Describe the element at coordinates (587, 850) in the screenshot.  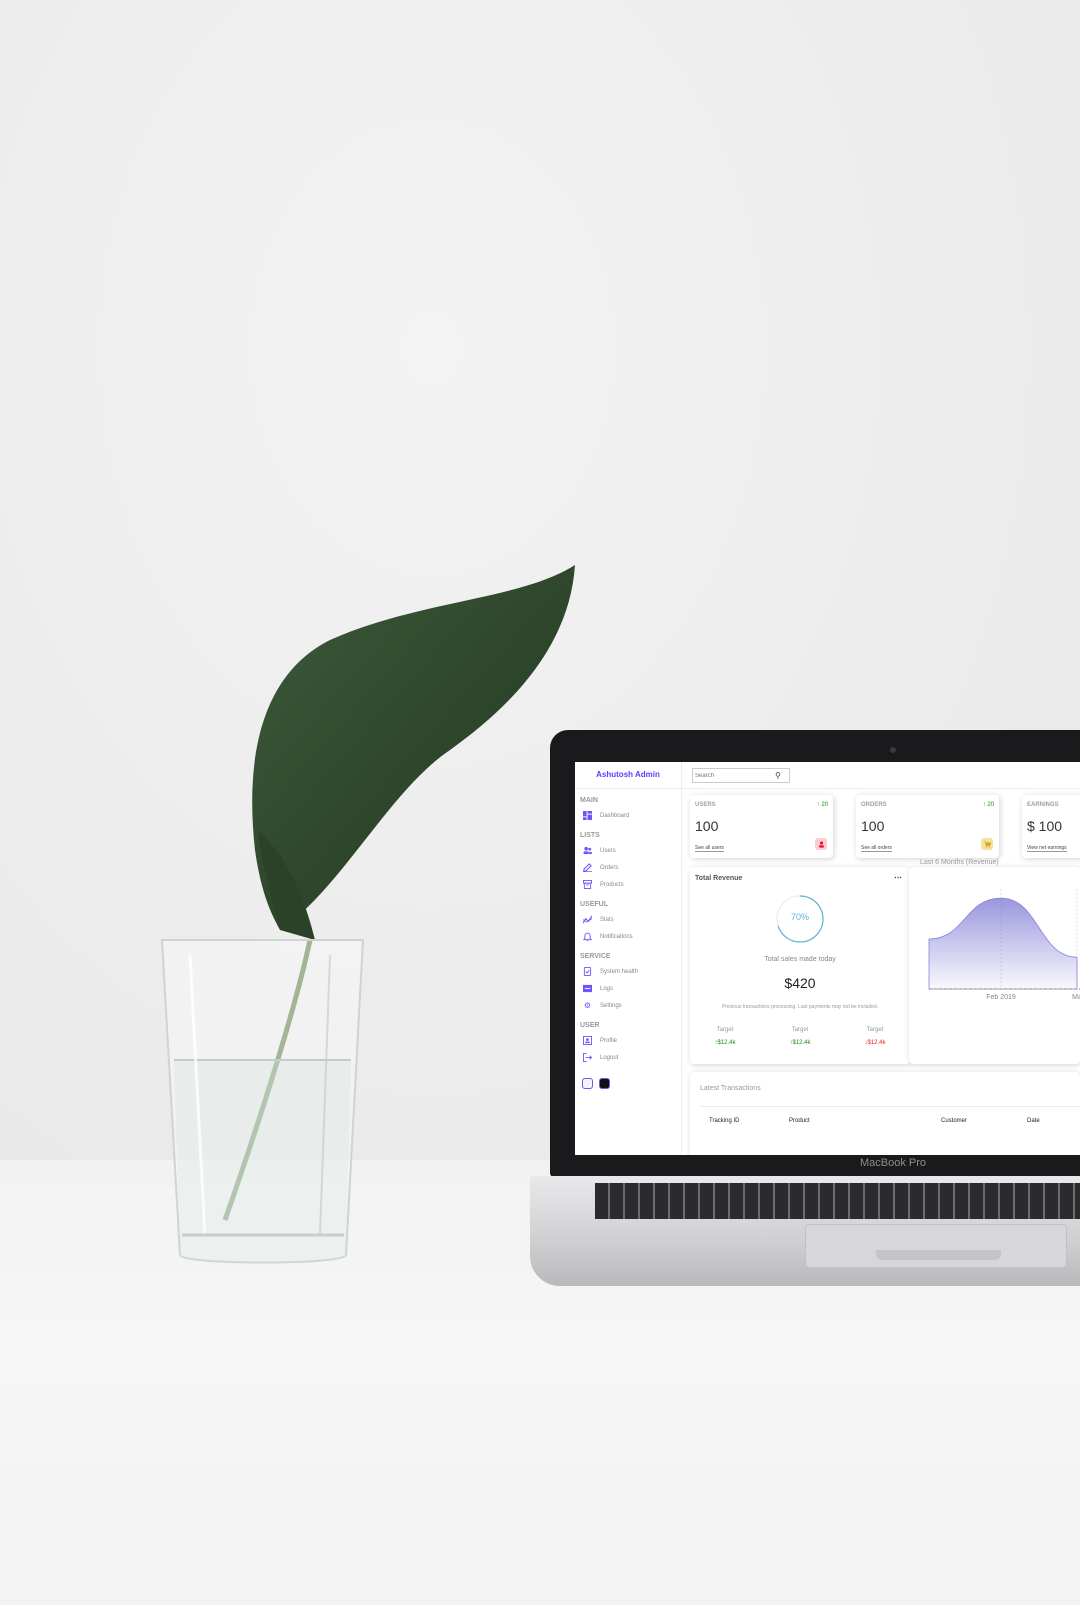
I see `users-icon` at that location.